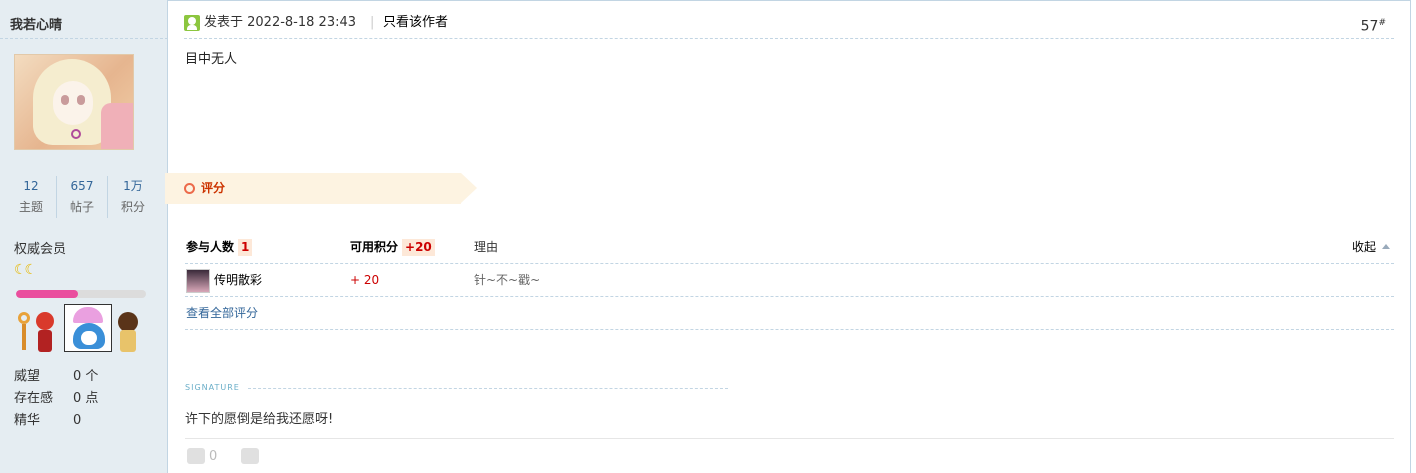  What do you see at coordinates (45, 332) in the screenshot?
I see `red-girl-medal-icon` at bounding box center [45, 332].